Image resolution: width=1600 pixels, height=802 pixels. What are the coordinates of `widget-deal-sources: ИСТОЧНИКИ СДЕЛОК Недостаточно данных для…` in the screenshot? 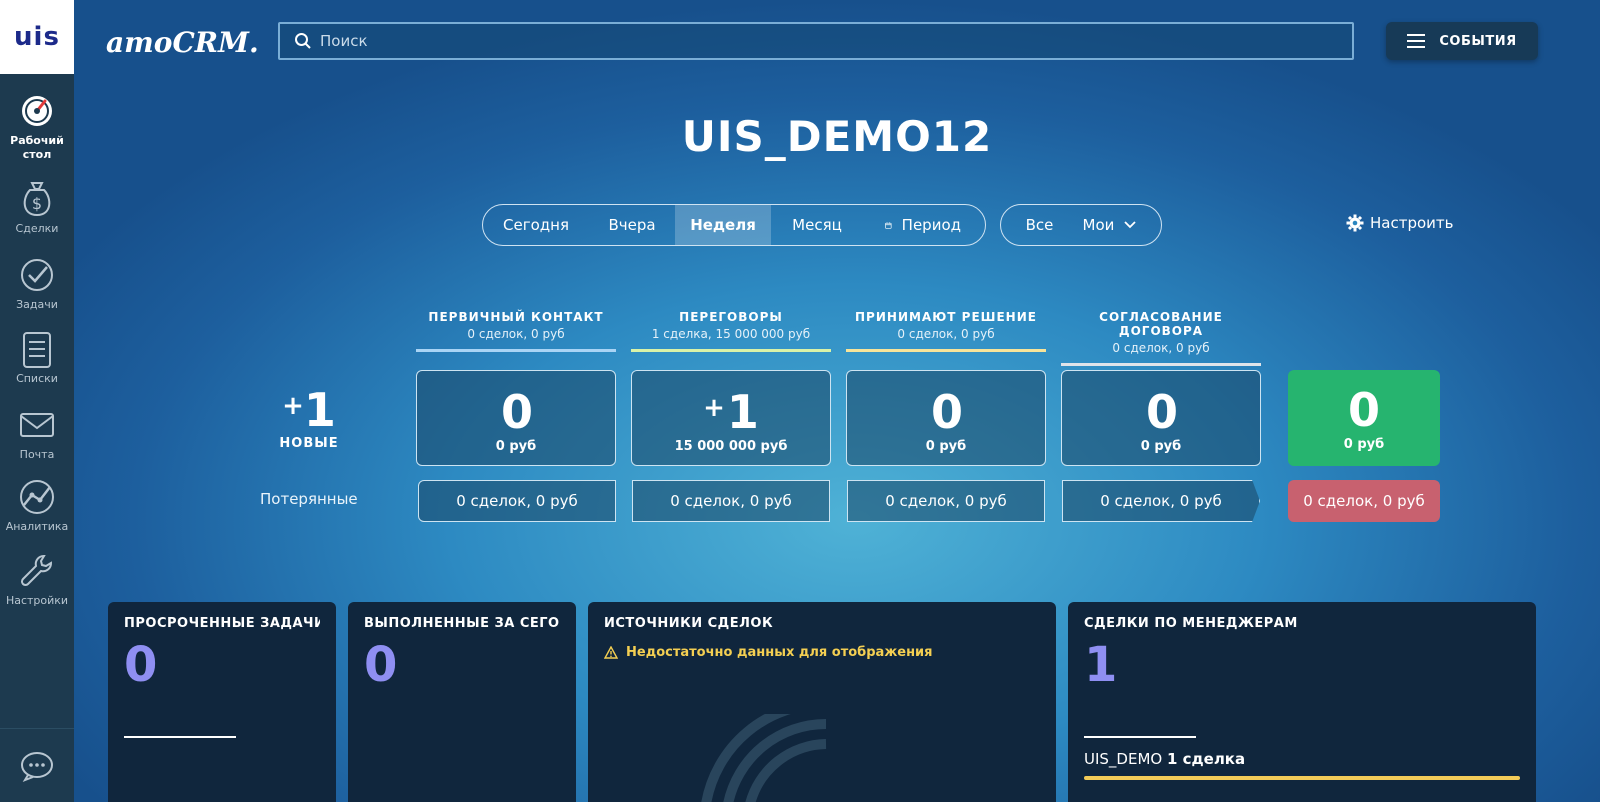 It's located at (822, 702).